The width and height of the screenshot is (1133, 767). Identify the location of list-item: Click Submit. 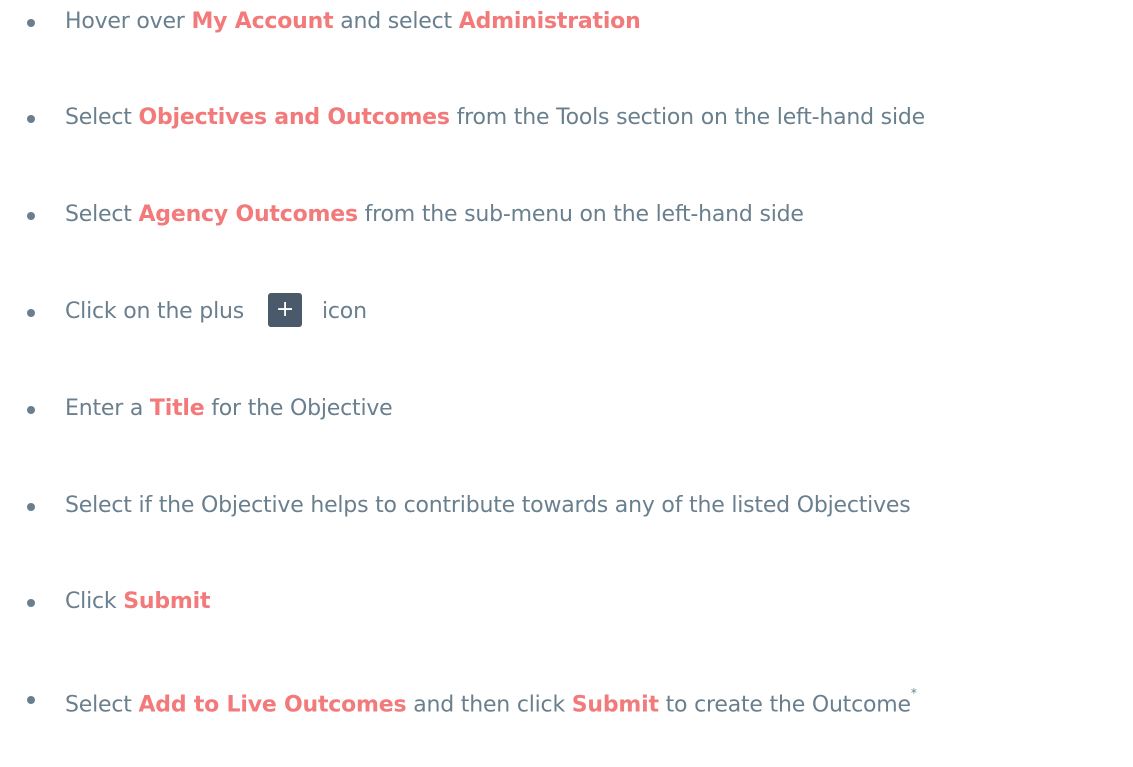
(566, 602).